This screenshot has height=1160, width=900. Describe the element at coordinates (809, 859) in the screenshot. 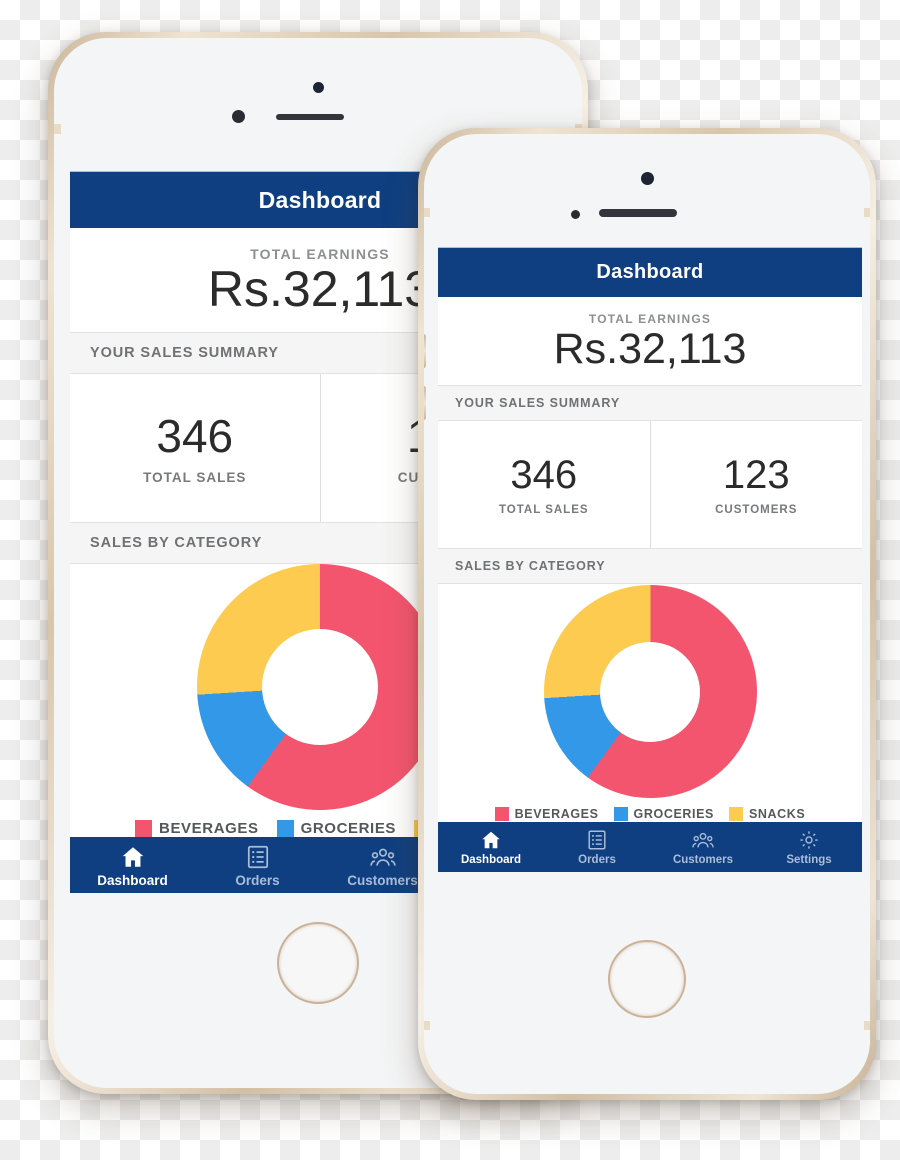

I see `tab-label: Settings` at that location.